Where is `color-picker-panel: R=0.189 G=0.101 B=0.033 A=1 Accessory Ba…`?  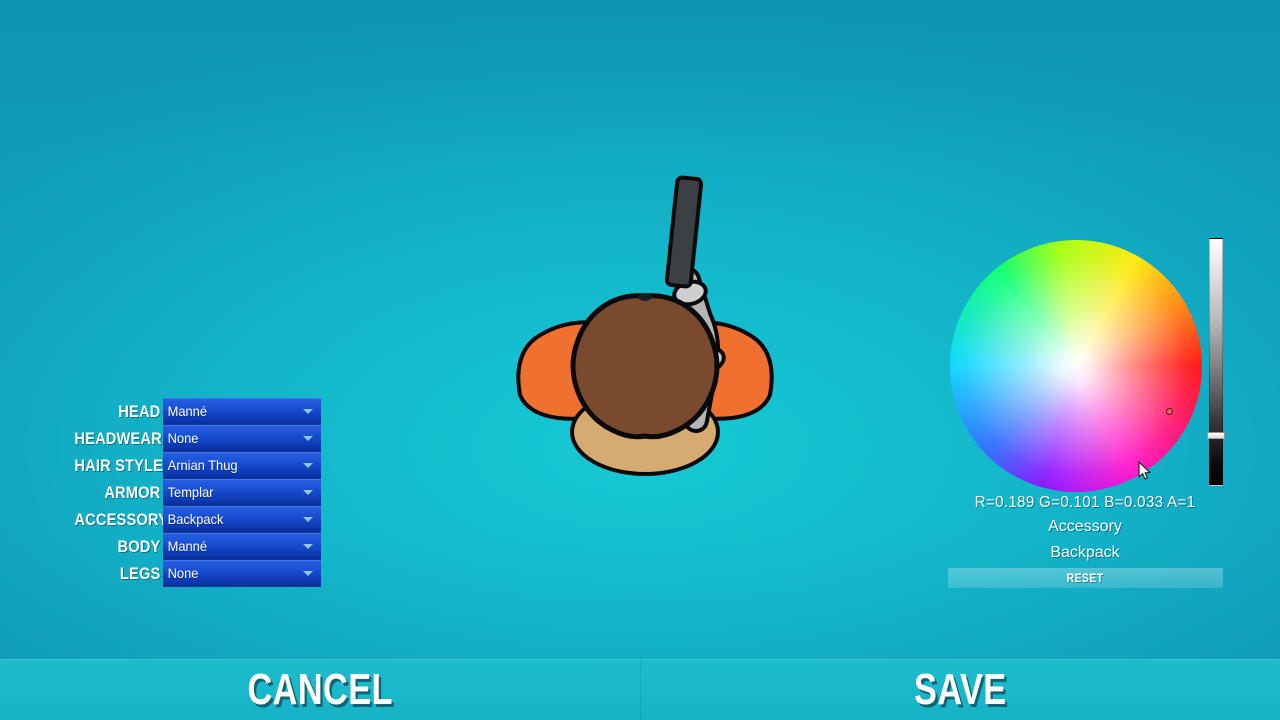
color-picker-panel: R=0.189 G=0.101 B=0.033 A=1 Accessory Ba… is located at coordinates (1085, 412).